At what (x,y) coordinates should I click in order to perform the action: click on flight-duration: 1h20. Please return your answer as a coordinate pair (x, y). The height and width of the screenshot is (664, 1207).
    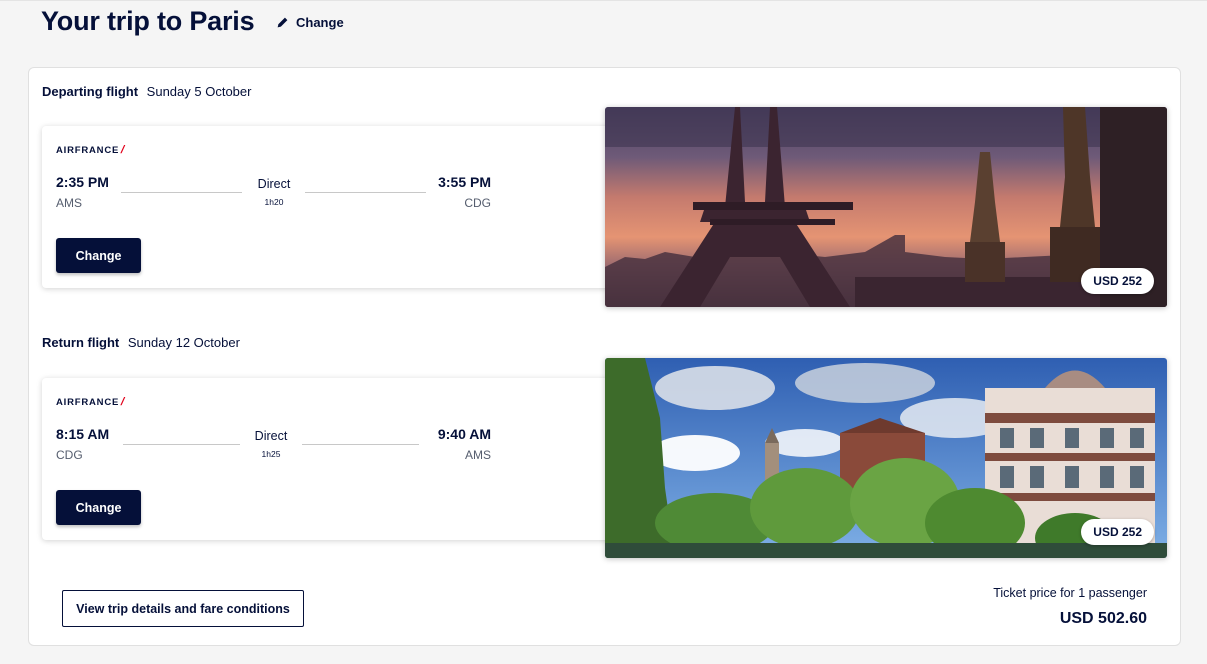
    Looking at the image, I should click on (274, 202).